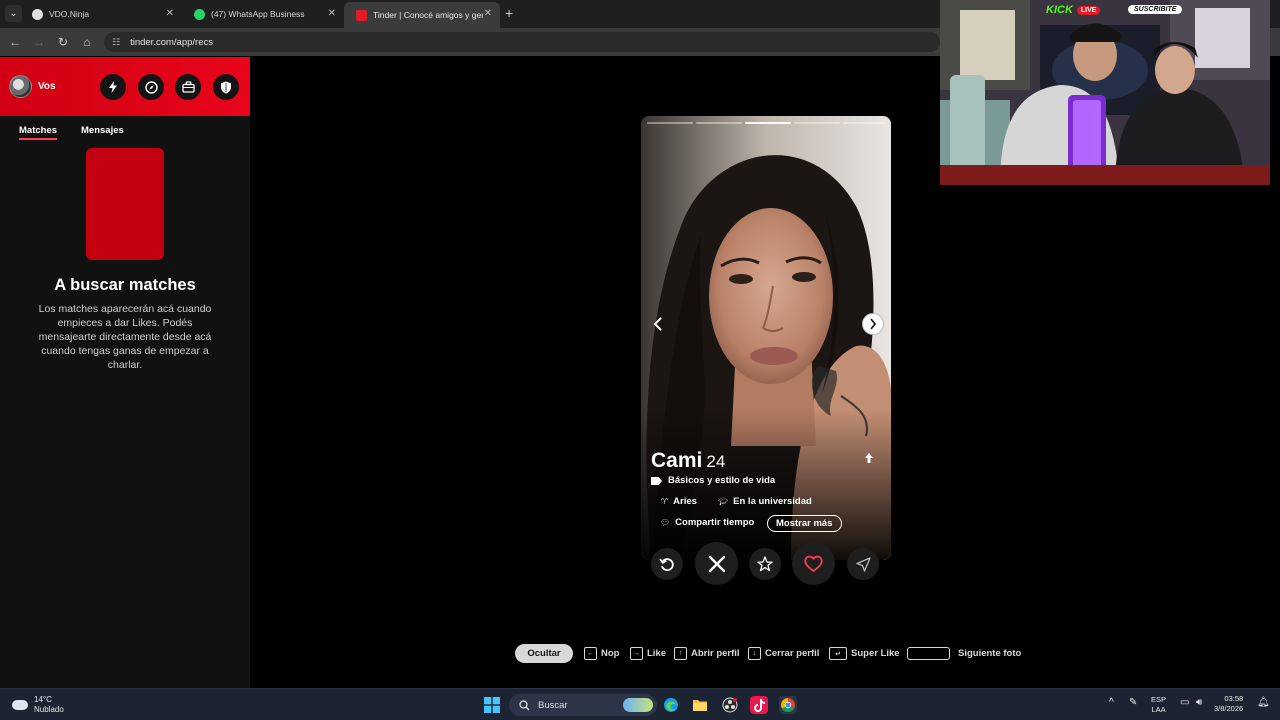 This screenshot has height=720, width=1280. What do you see at coordinates (1133, 703) in the screenshot?
I see `pen-tray-icon: ✎` at bounding box center [1133, 703].